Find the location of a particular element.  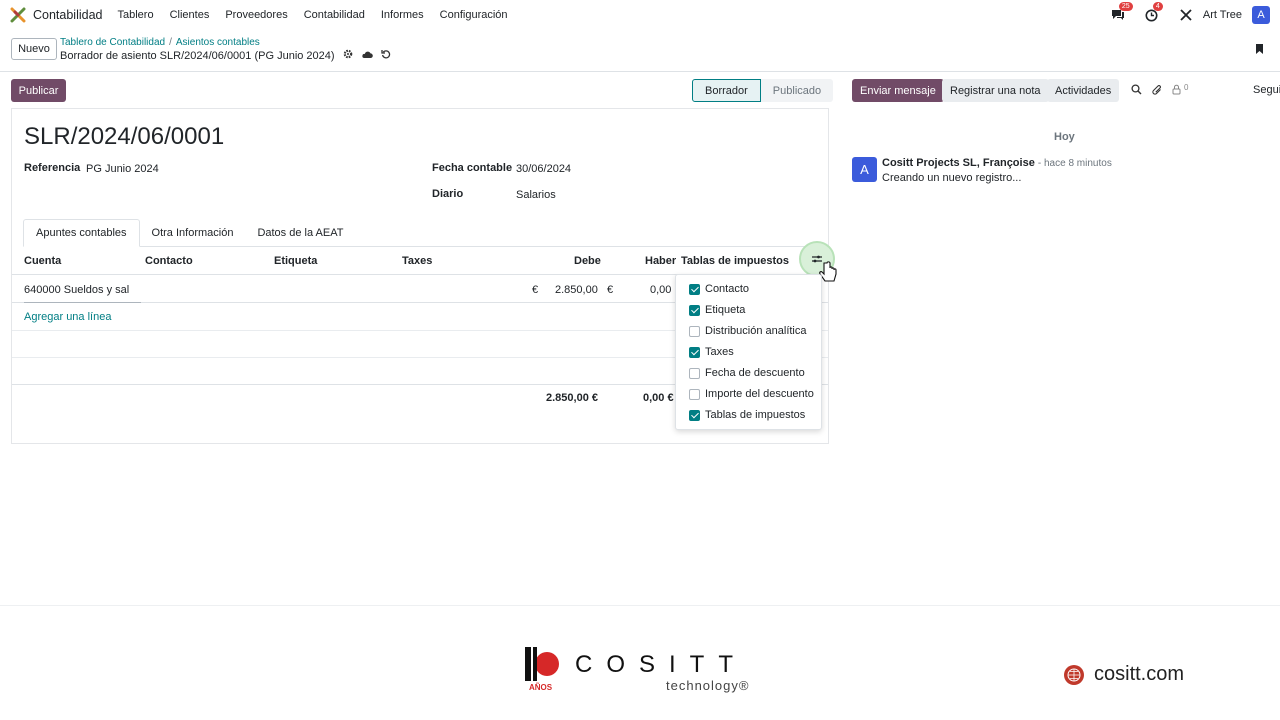

tab-other-info: Otra Información is located at coordinates (193, 233).